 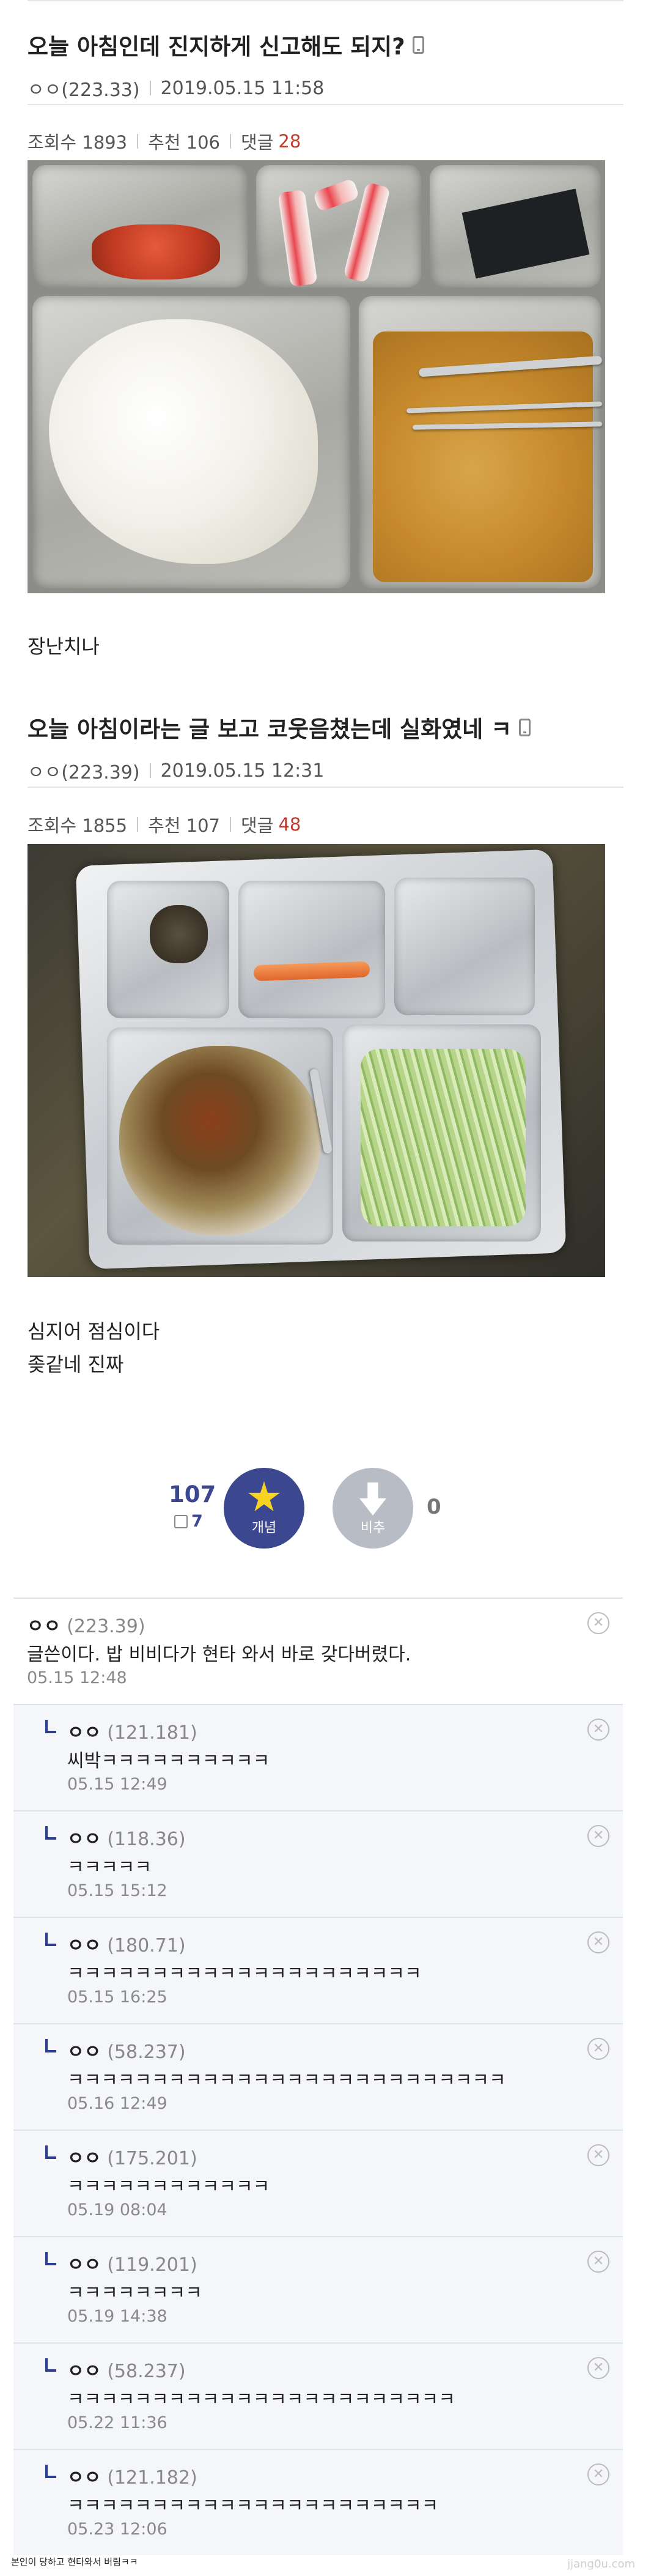 What do you see at coordinates (264, 1496) in the screenshot?
I see `star-icon` at bounding box center [264, 1496].